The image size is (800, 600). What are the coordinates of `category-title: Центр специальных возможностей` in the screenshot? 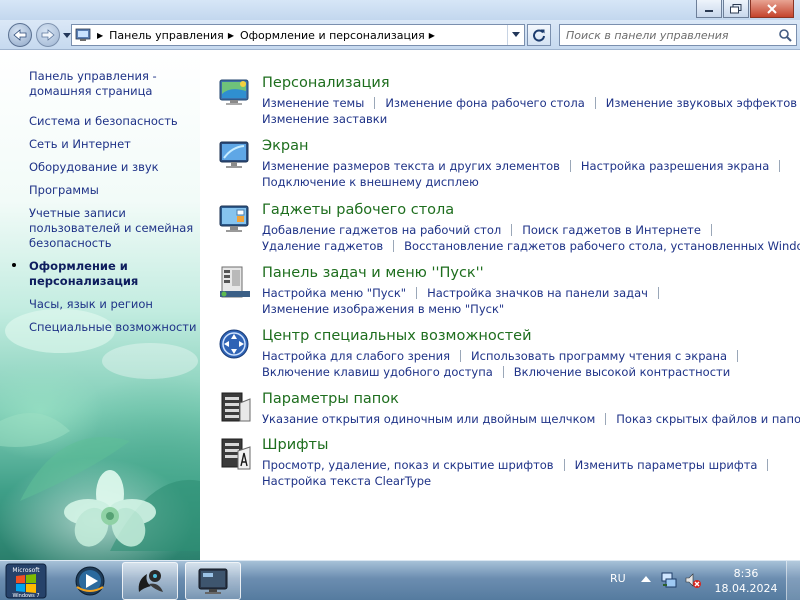 It's located at (397, 336).